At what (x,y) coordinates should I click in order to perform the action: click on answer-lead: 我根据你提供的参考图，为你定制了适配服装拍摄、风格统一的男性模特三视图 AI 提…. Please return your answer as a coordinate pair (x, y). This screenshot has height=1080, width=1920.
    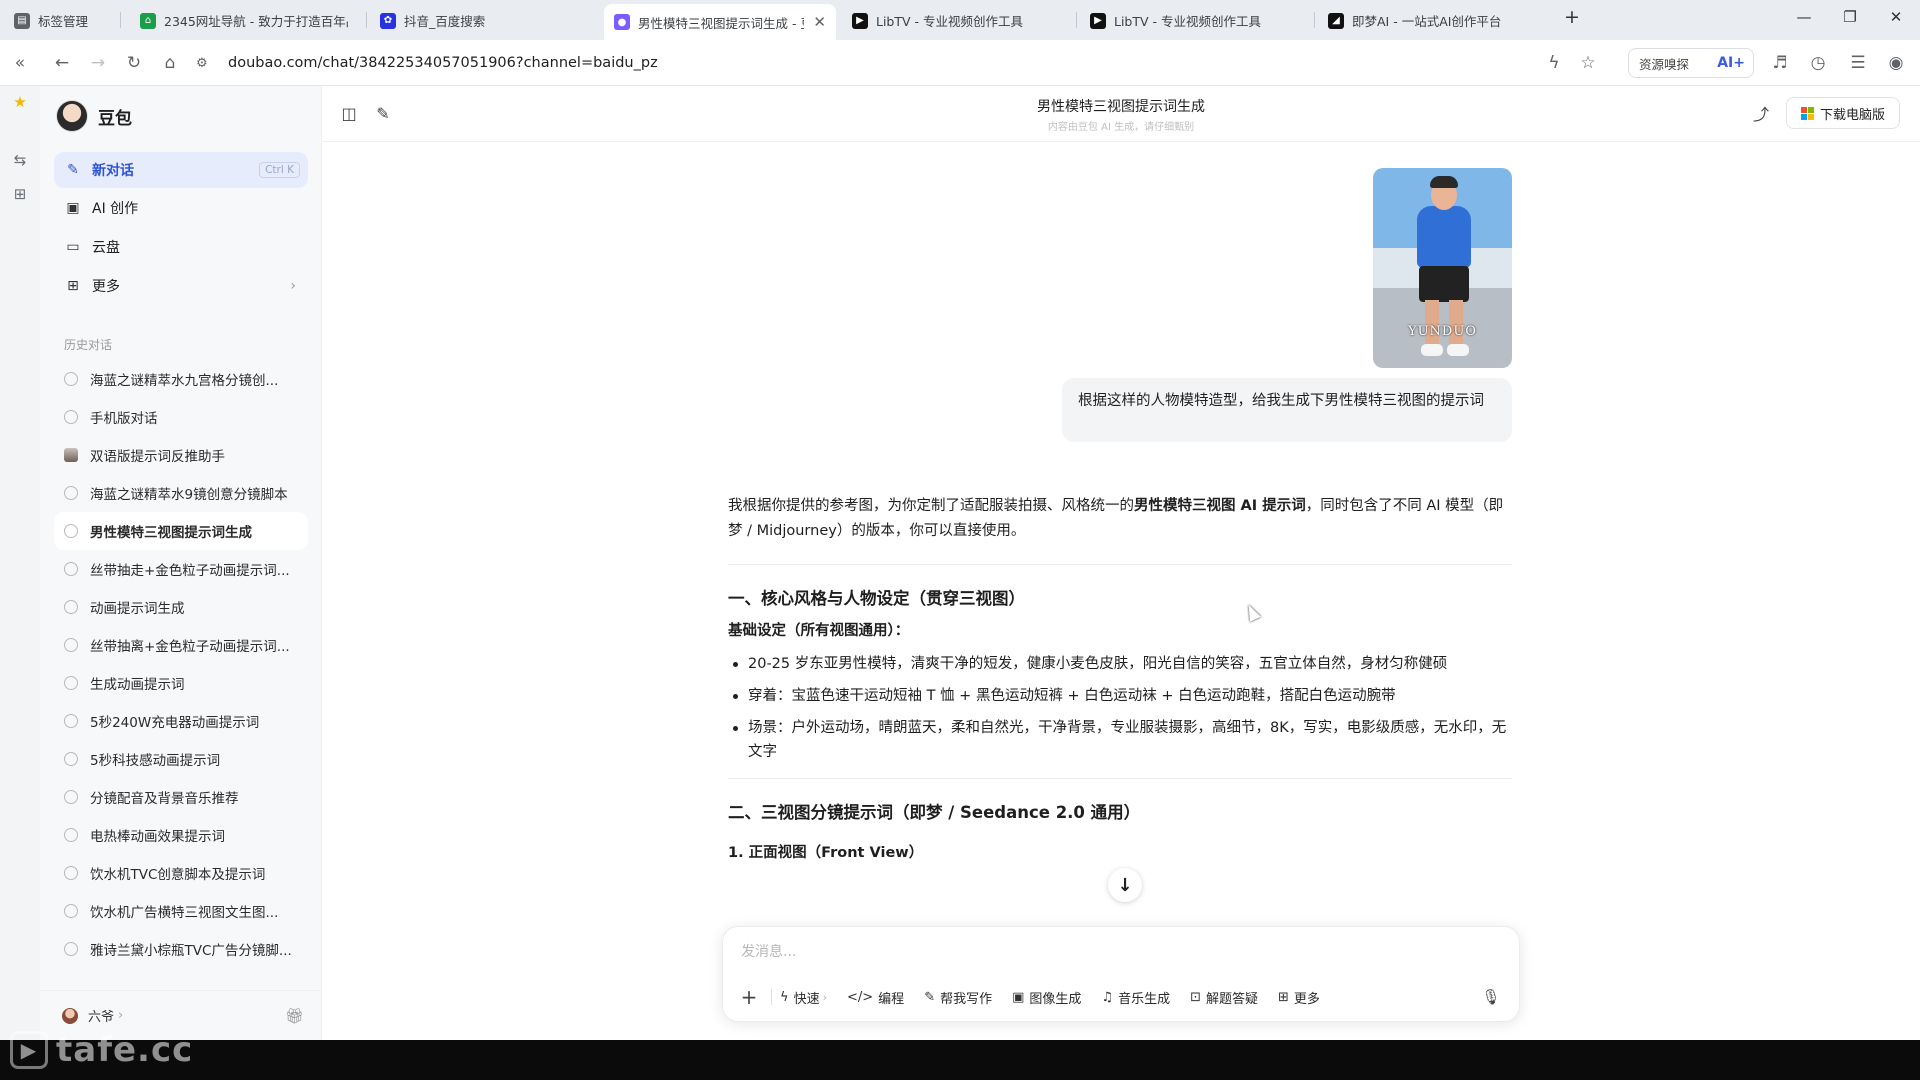
    Looking at the image, I should click on (1116, 518).